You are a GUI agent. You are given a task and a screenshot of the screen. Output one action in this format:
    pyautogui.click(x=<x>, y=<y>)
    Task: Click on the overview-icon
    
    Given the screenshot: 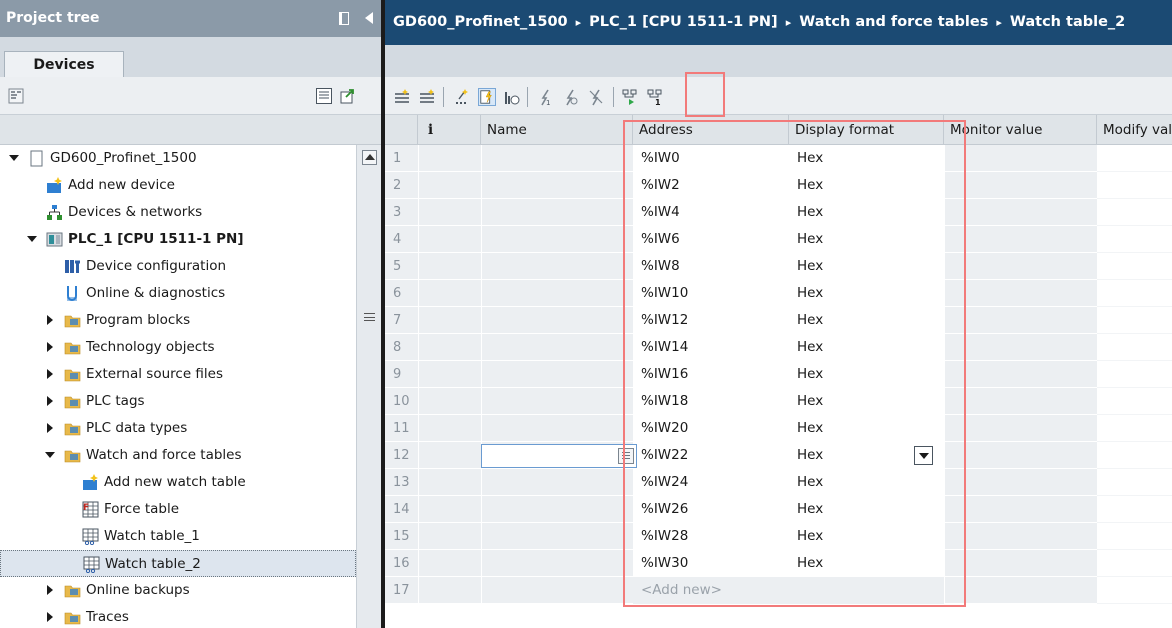 What is the action you would take?
    pyautogui.click(x=324, y=96)
    